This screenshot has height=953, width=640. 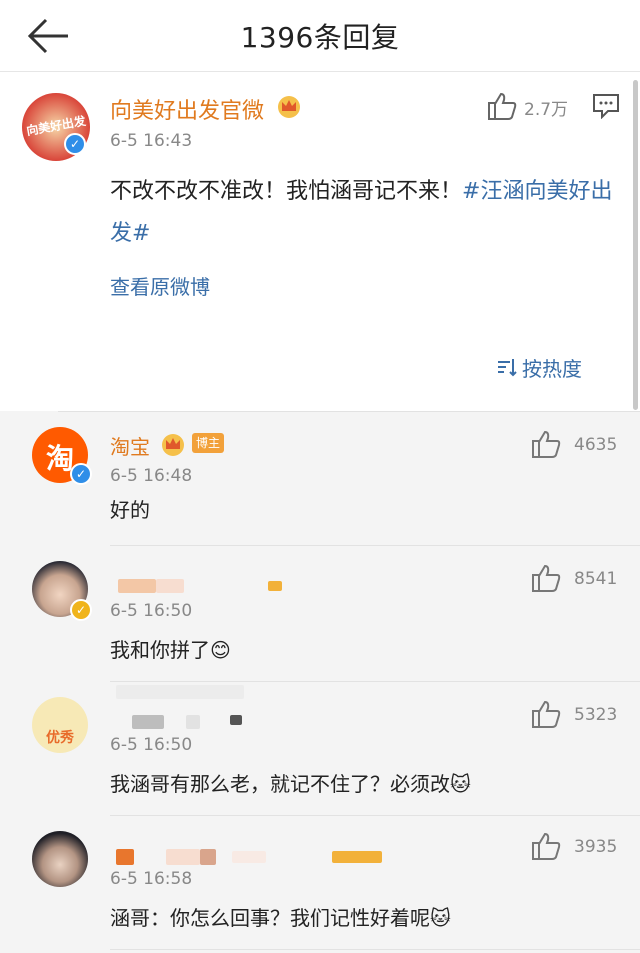 What do you see at coordinates (290, 784) in the screenshot?
I see `comment-text: 我涵哥有那么老，就记不住了？必须改🐱` at bounding box center [290, 784].